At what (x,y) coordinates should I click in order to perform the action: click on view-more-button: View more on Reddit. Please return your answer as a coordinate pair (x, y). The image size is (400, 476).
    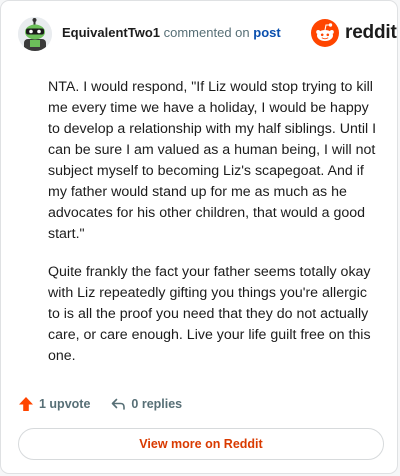
    Looking at the image, I should click on (201, 444).